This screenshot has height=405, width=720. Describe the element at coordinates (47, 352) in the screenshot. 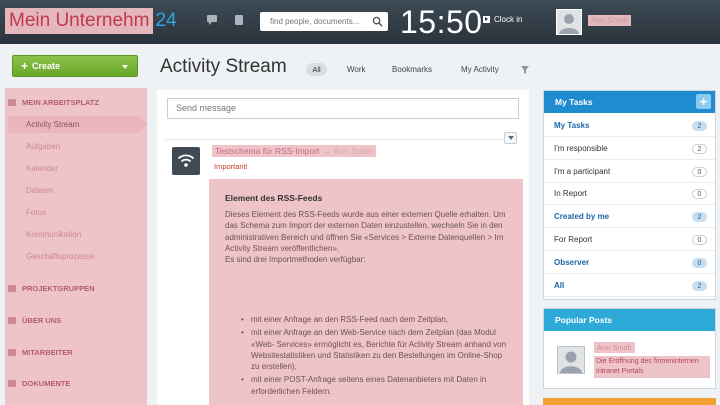

I see `section-label: MITARBEITER` at that location.